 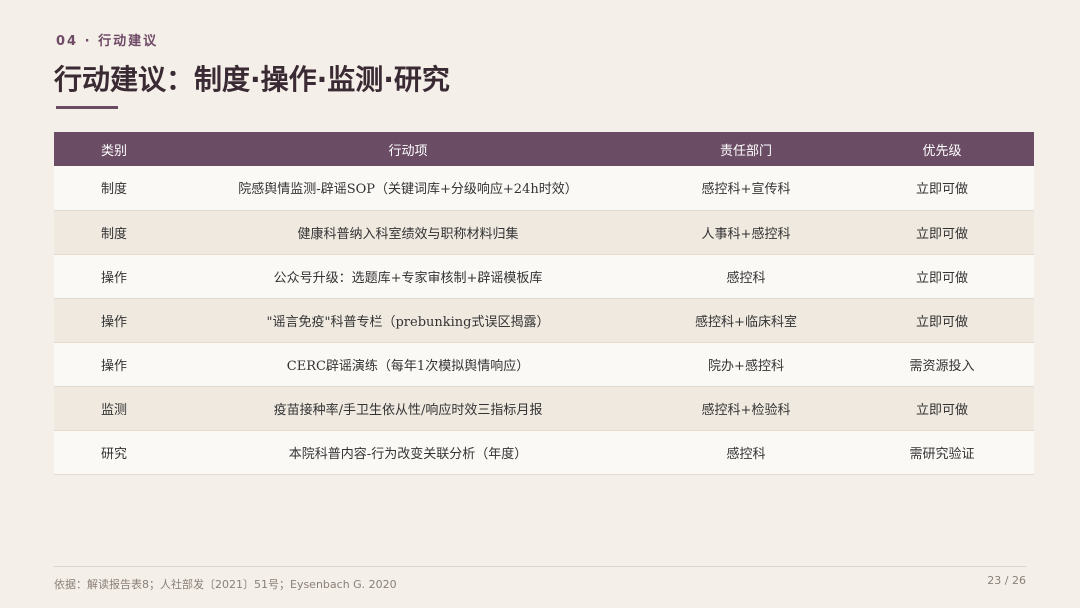 I want to click on cell-department: 感控科+临床科室, so click(x=746, y=322).